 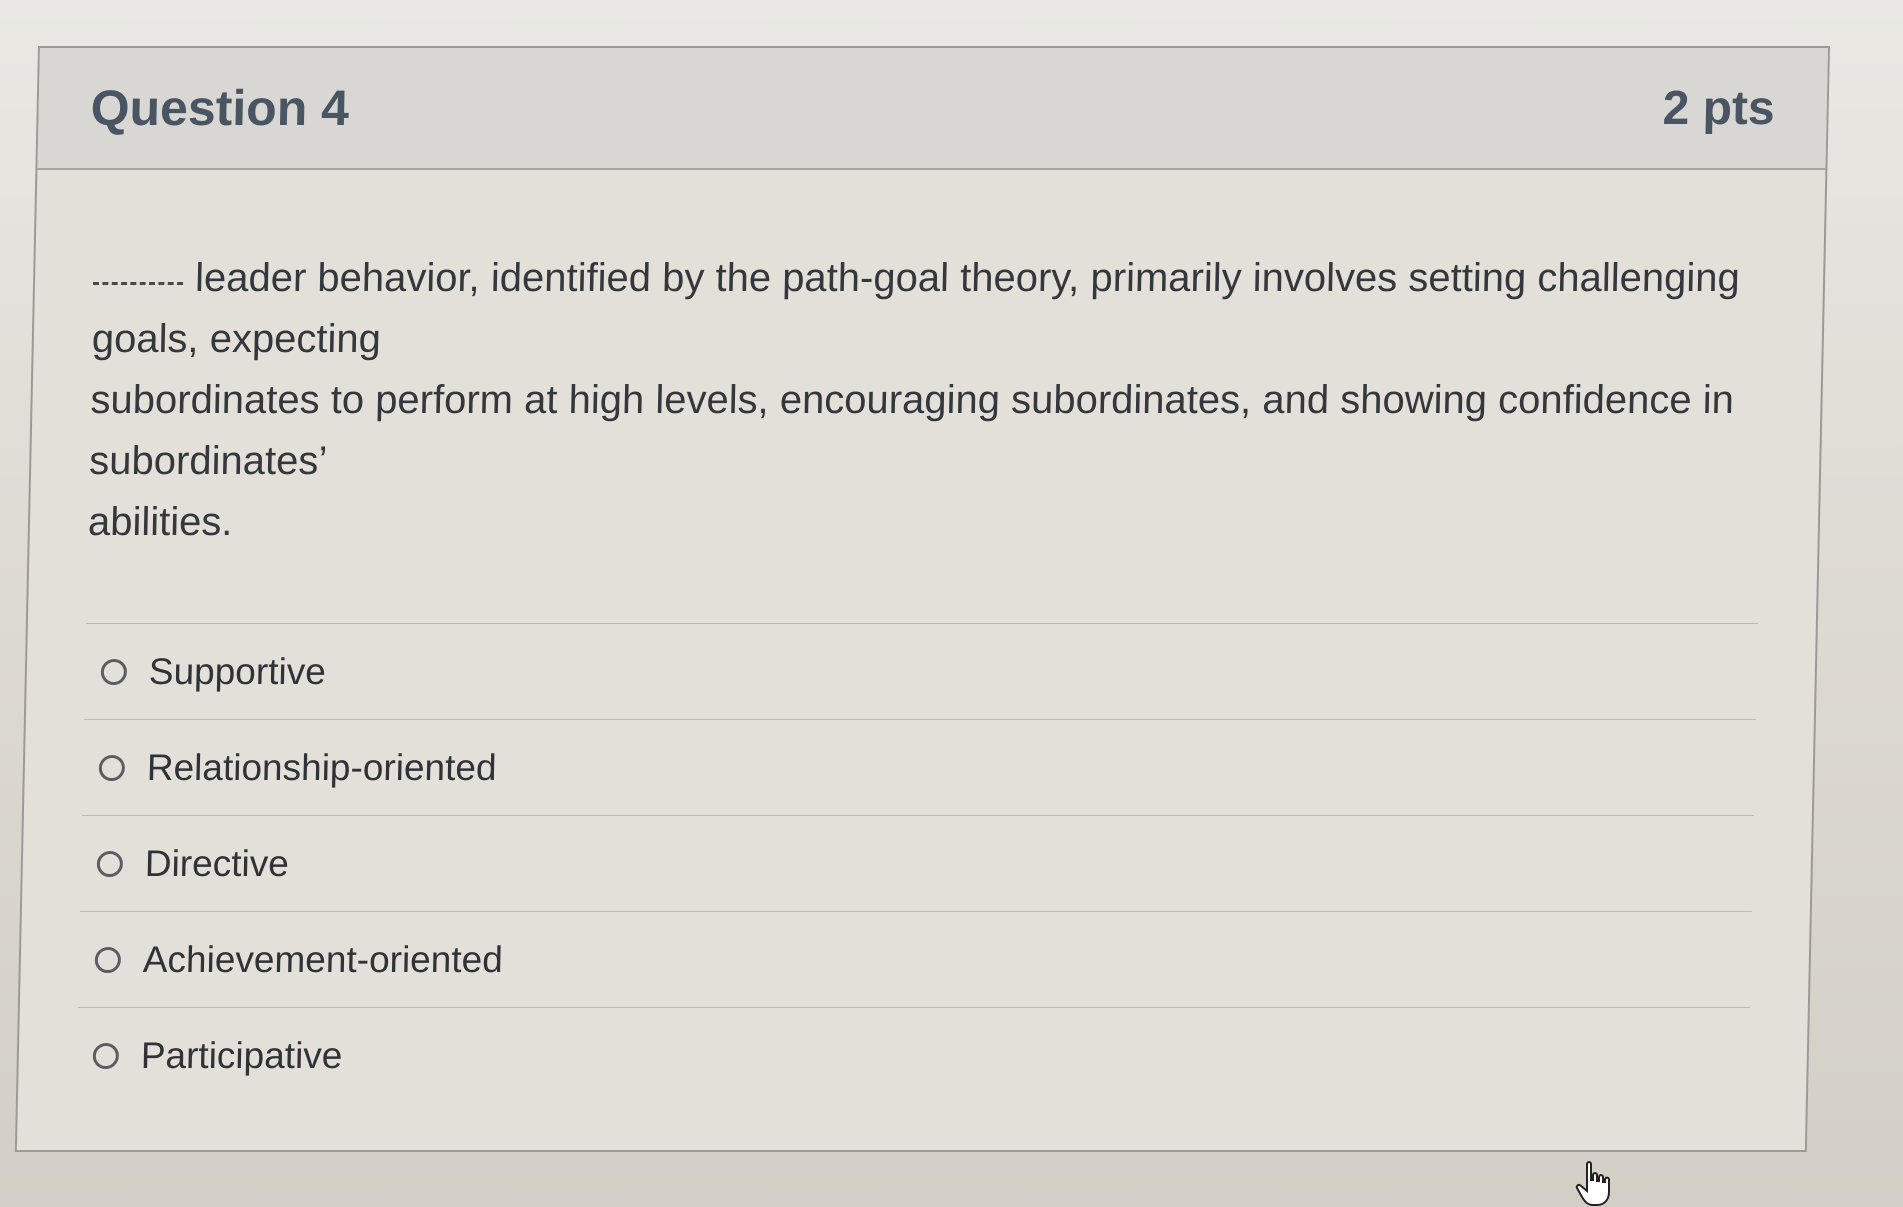 What do you see at coordinates (932, 109) in the screenshot?
I see `question-header: Question 4 2 pts` at bounding box center [932, 109].